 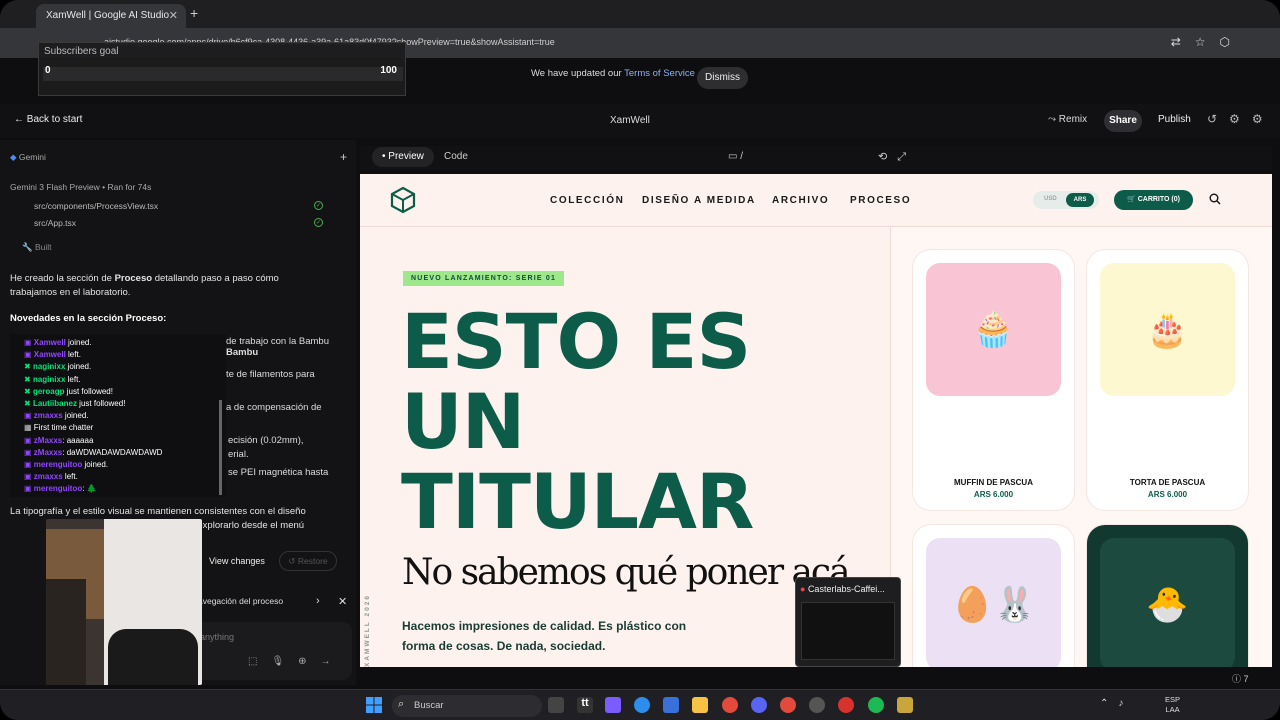 I want to click on arrow-left-icon: ←, so click(x=20, y=119).